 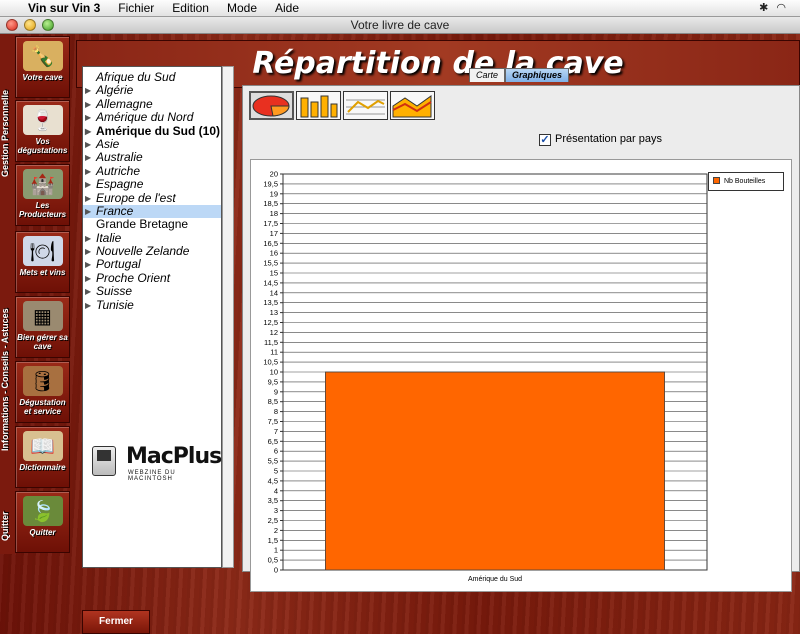 I want to click on y-tick-label: 12, so click(x=274, y=332).